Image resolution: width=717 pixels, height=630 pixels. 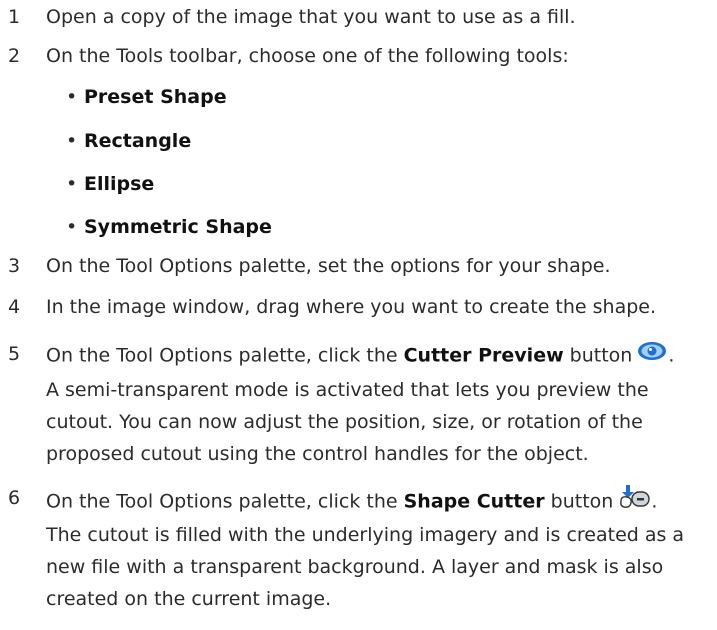 What do you see at coordinates (155, 97) in the screenshot?
I see `tool-name: Preset Shape` at bounding box center [155, 97].